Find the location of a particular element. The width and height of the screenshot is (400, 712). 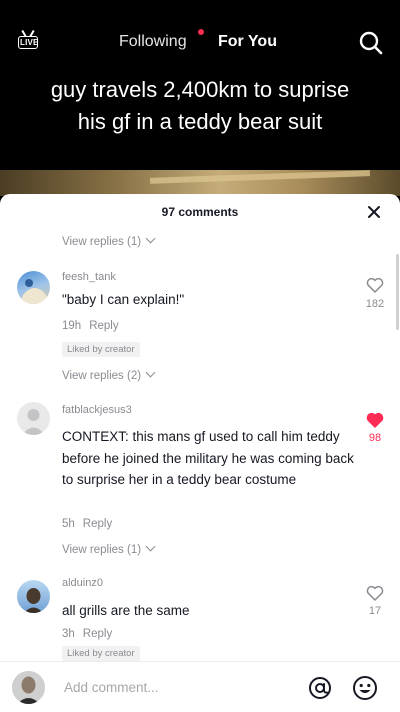

comment-time: 19h is located at coordinates (72, 326).